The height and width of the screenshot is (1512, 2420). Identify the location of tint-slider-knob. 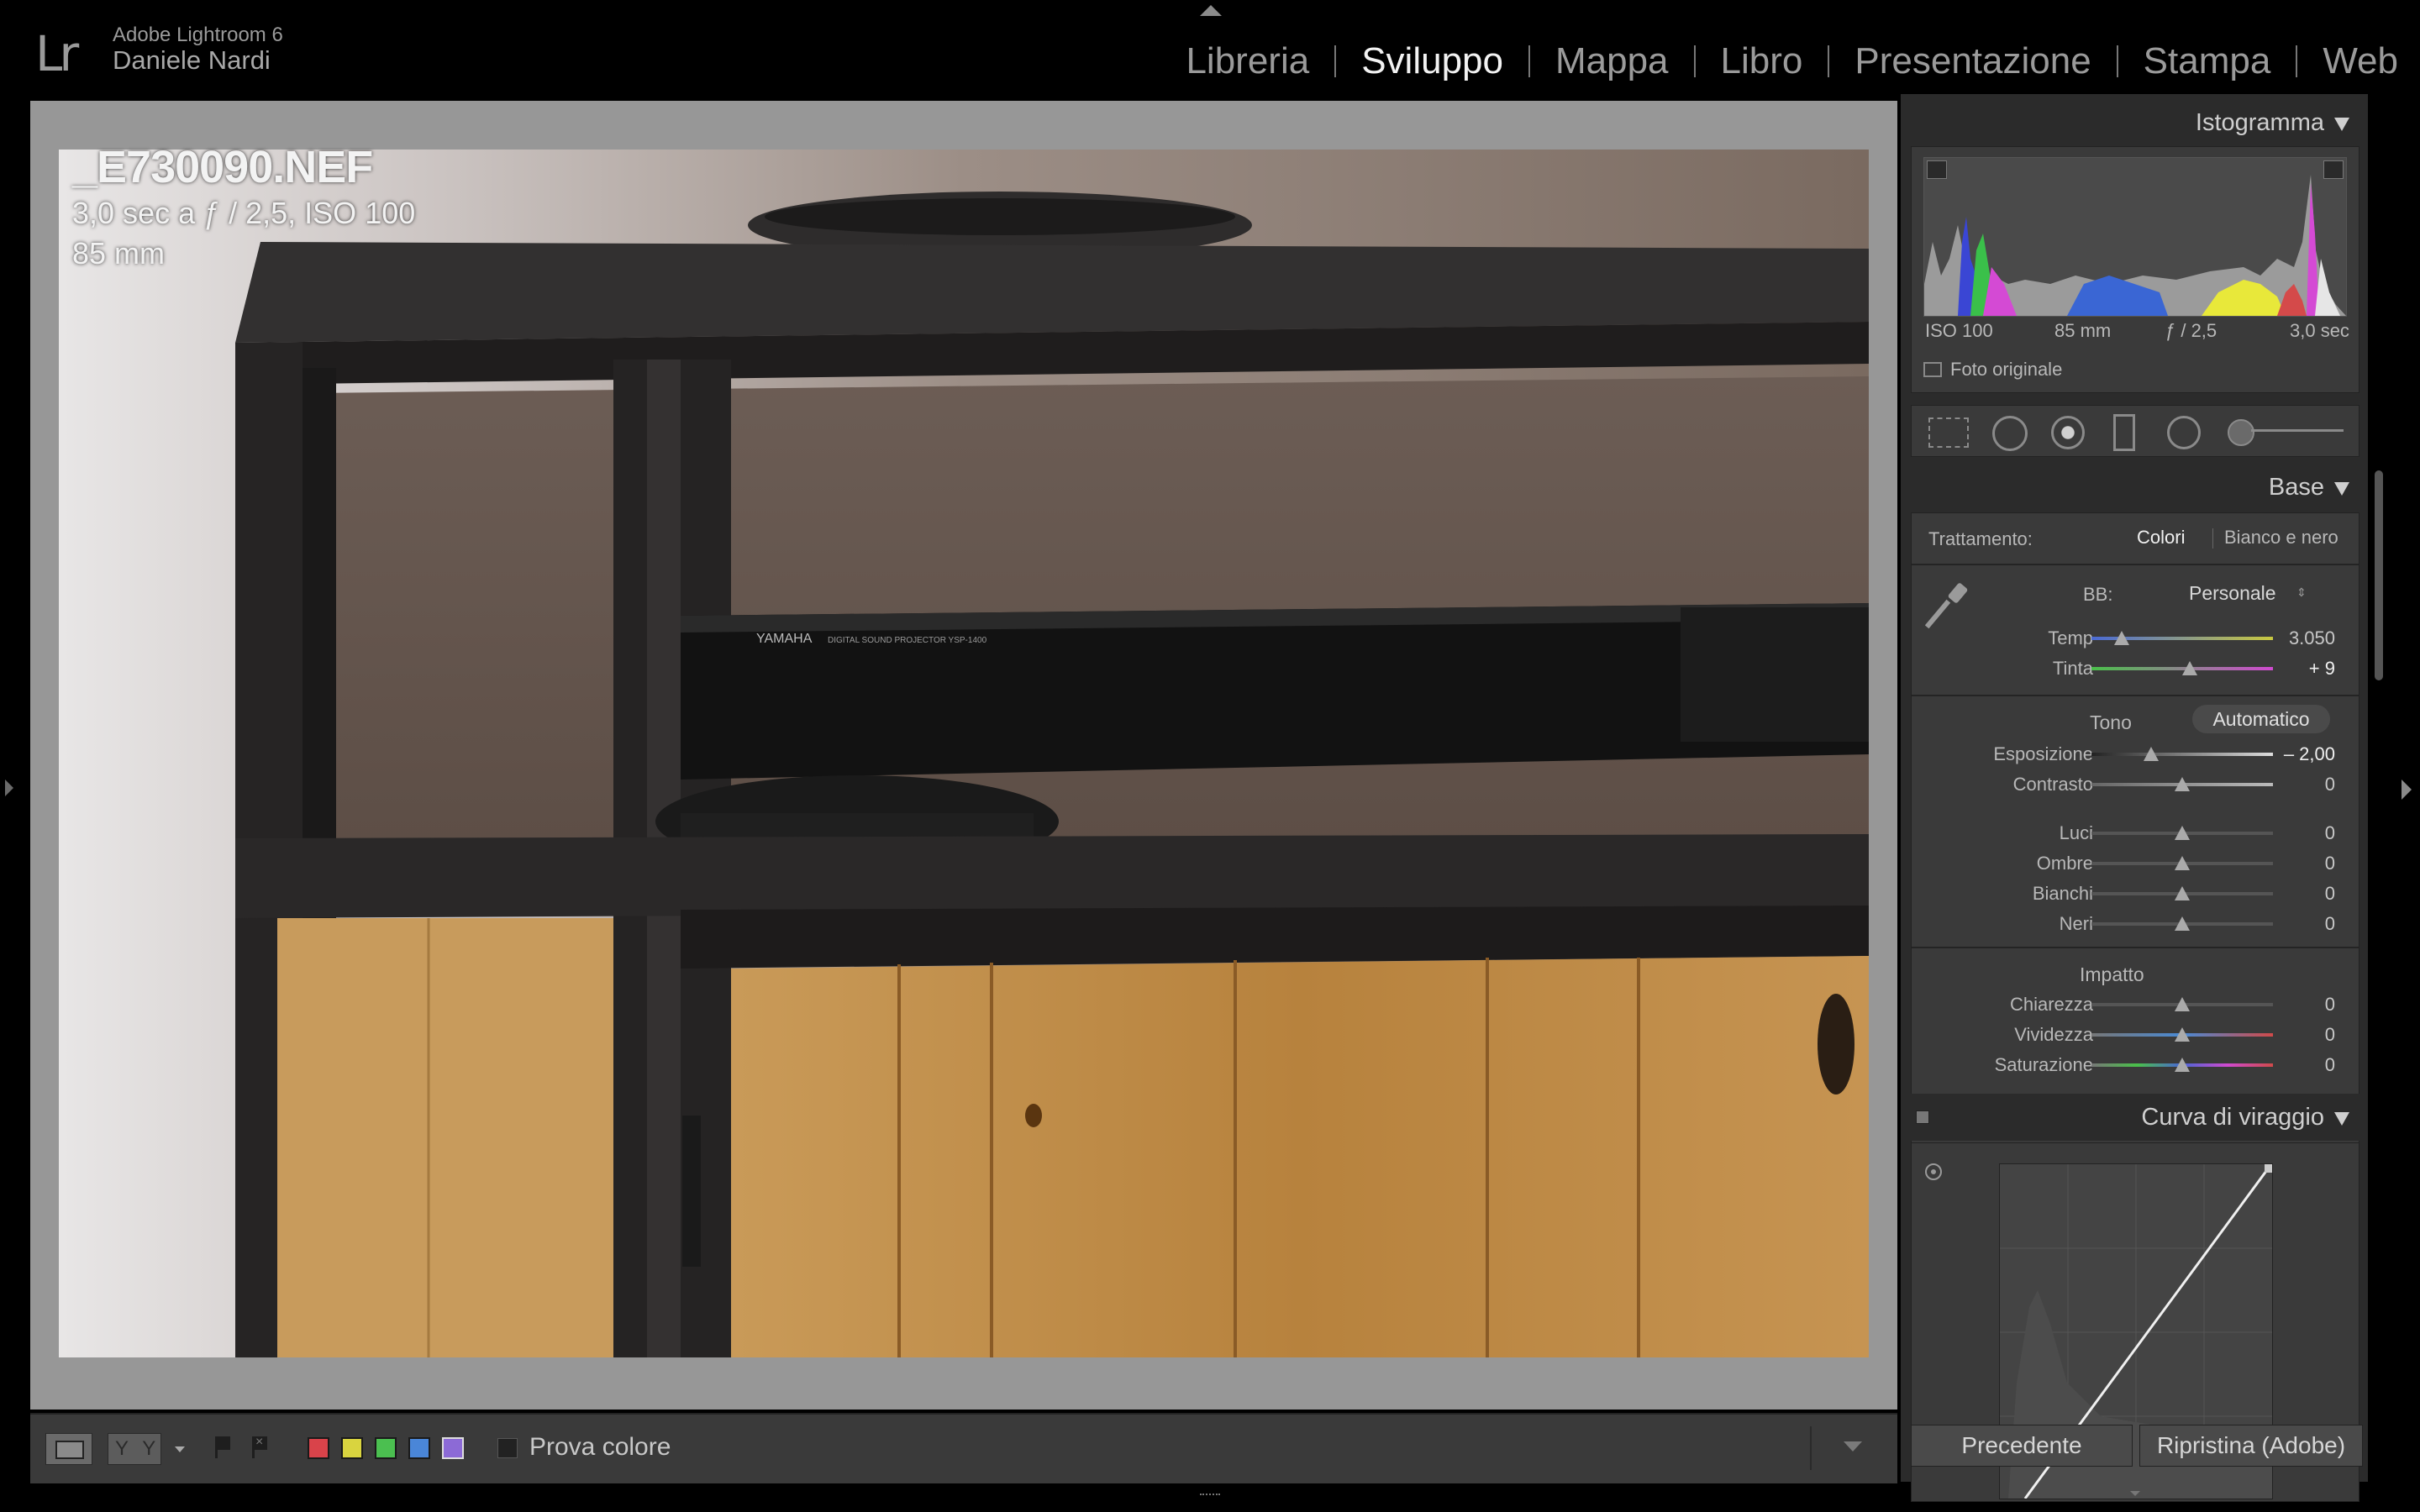
(2189, 668).